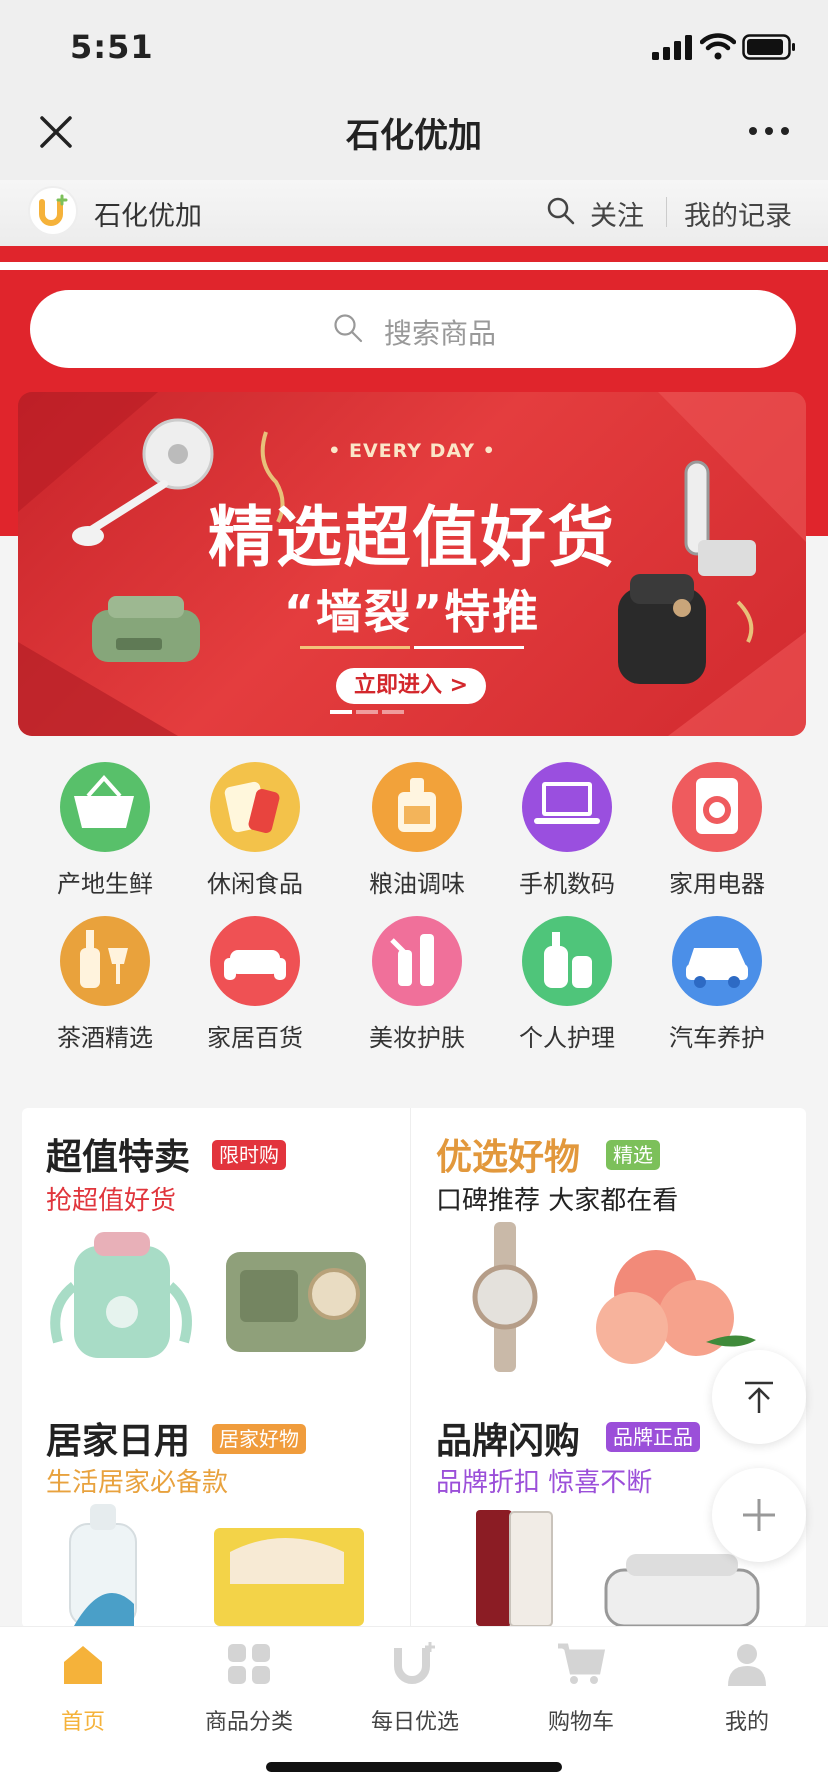 This screenshot has height=1792, width=828. I want to click on category-item: 手机数码, so click(567, 830).